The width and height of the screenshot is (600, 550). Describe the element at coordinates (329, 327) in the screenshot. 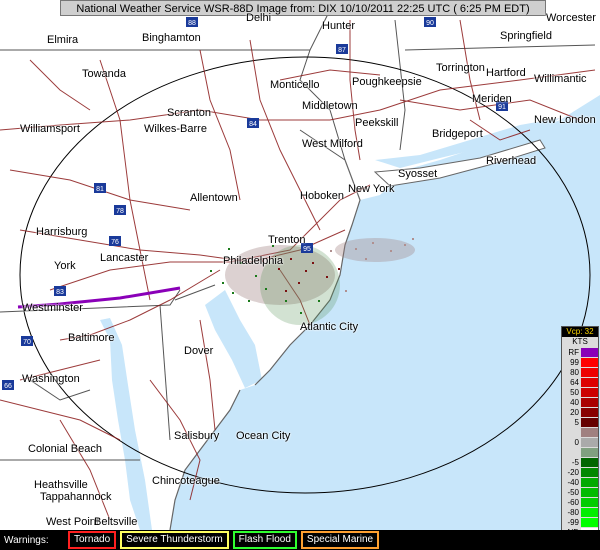

I see `city-label: Atlantic City` at that location.